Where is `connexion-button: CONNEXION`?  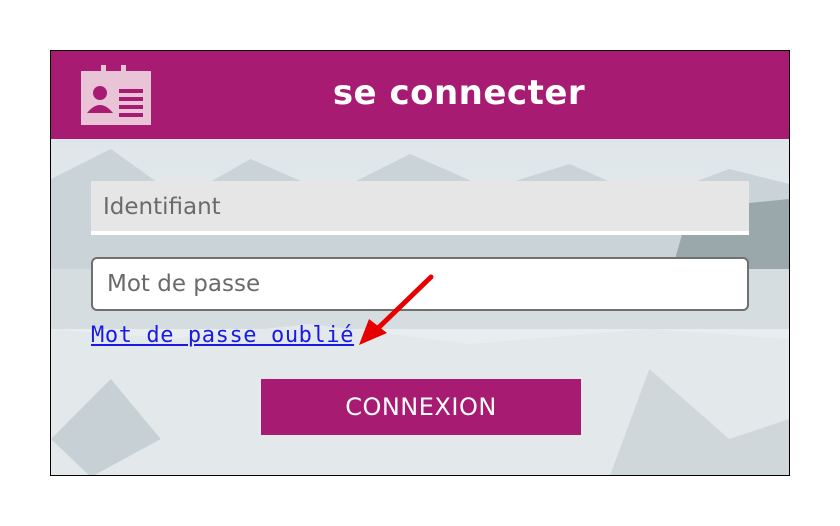 connexion-button: CONNEXION is located at coordinates (421, 407).